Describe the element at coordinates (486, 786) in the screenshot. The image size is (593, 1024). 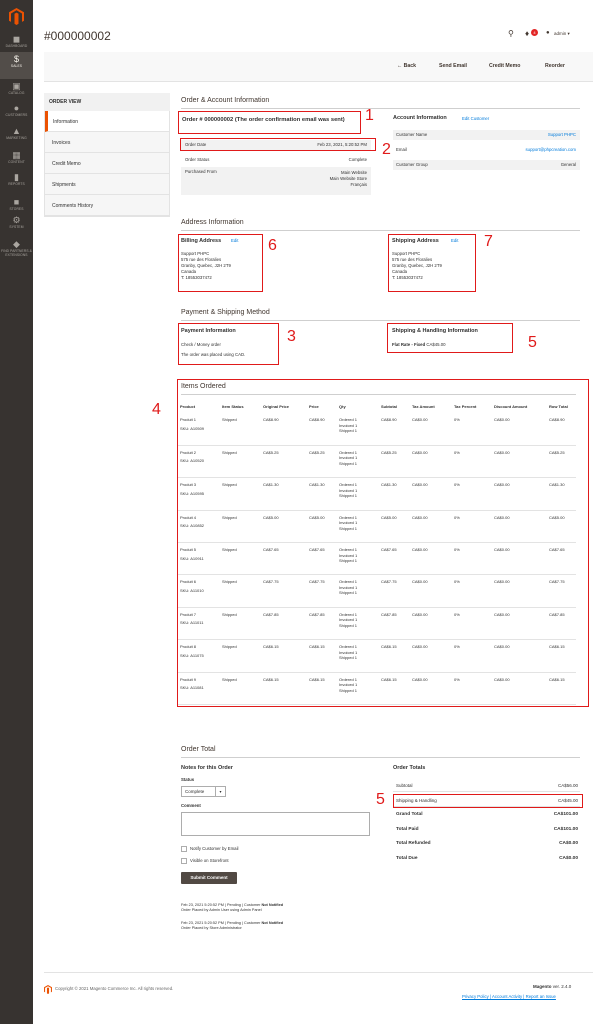
I see `subtotal-row: Subtotal CA$56.00` at that location.